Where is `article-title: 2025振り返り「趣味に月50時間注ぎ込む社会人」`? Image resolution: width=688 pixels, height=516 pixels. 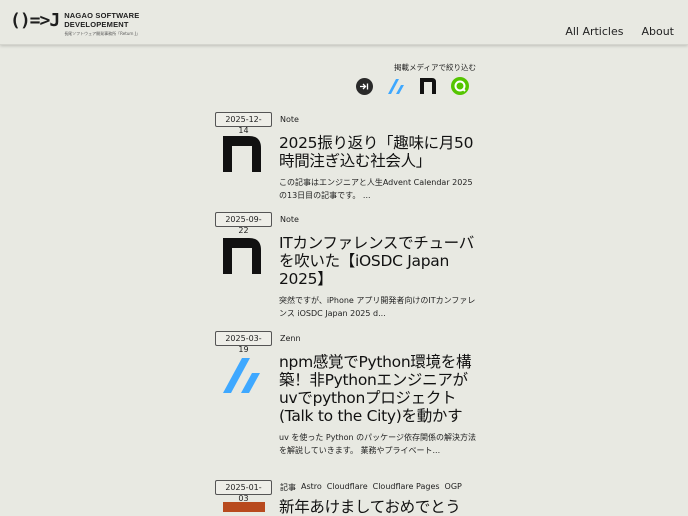
article-title: 2025振り返り「趣味に月50時間注ぎ込む社会人」 is located at coordinates (379, 152).